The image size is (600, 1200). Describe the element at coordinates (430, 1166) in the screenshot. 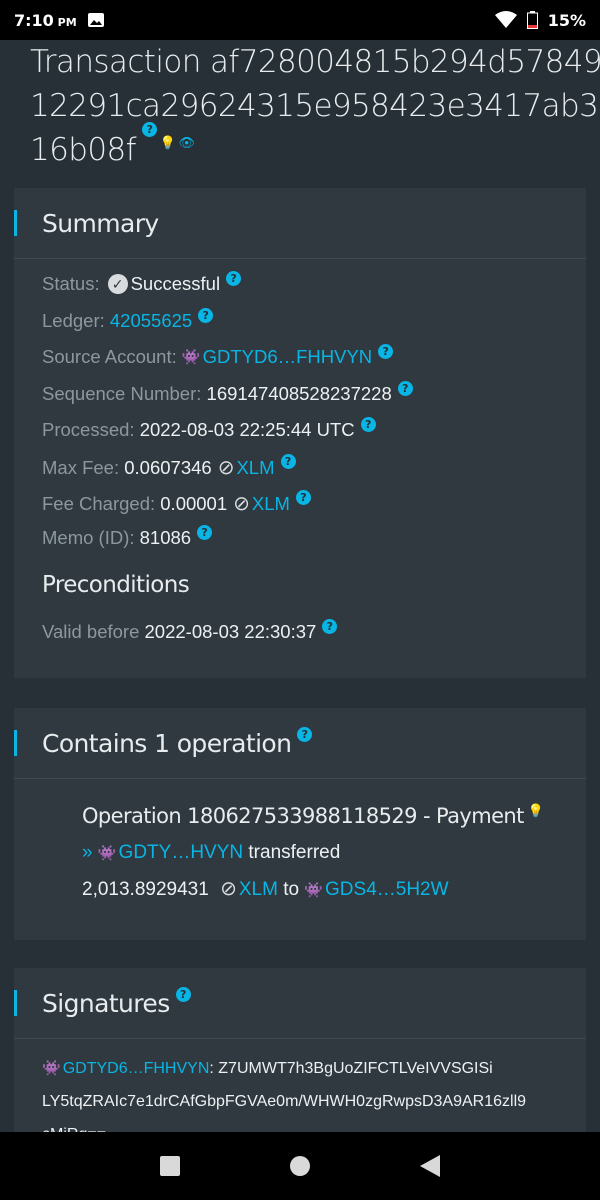

I see `back-button` at that location.